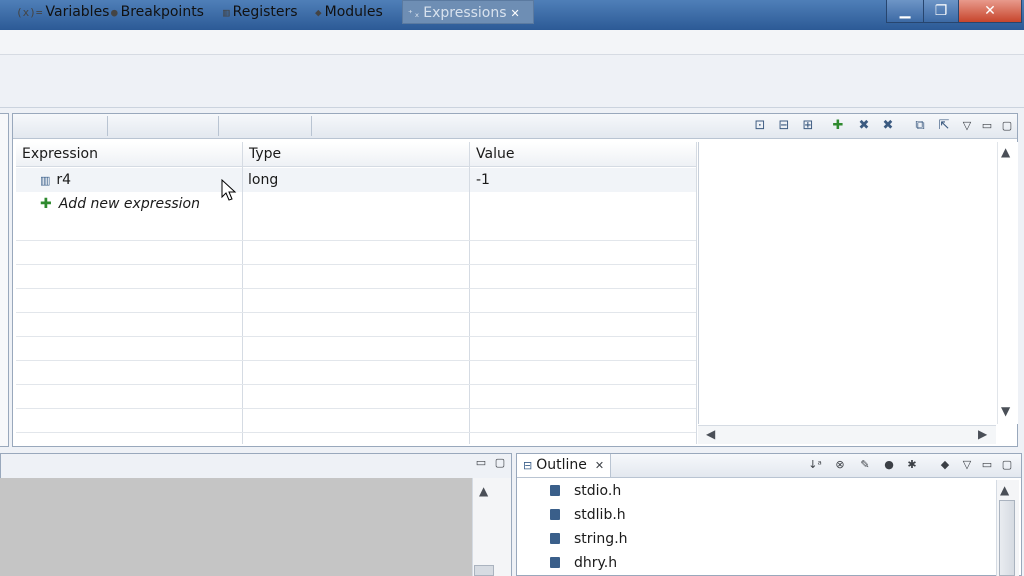  Describe the element at coordinates (815, 465) in the screenshot. I see `sort-icon: ↓ᵃ` at that location.